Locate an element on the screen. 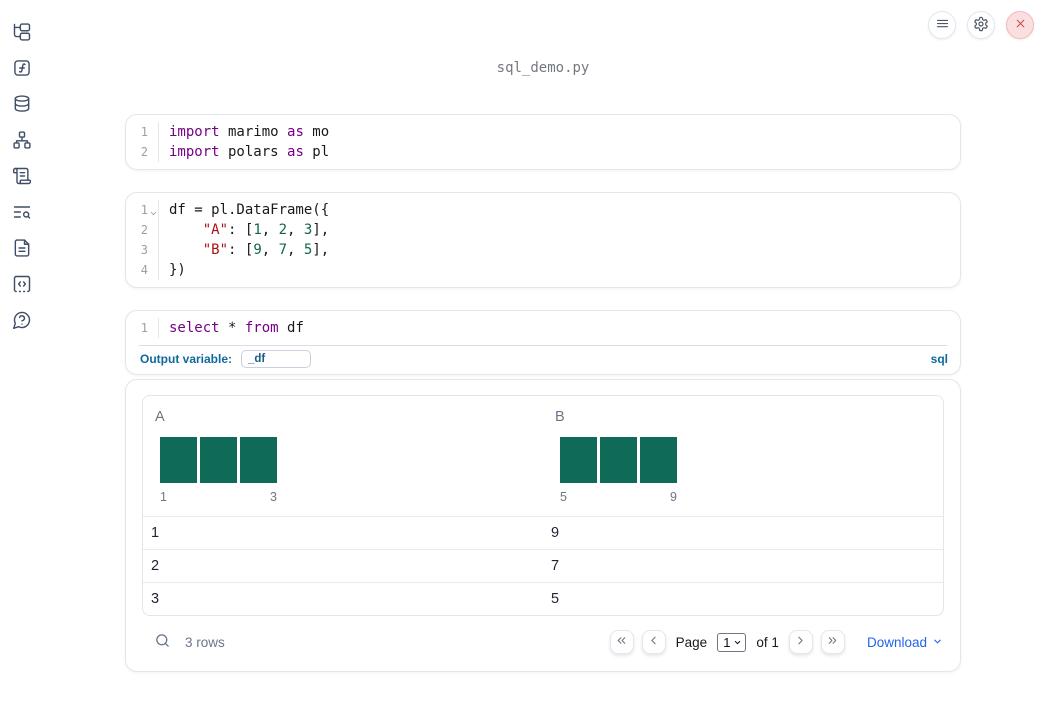  table-cell: 9 is located at coordinates (555, 533).